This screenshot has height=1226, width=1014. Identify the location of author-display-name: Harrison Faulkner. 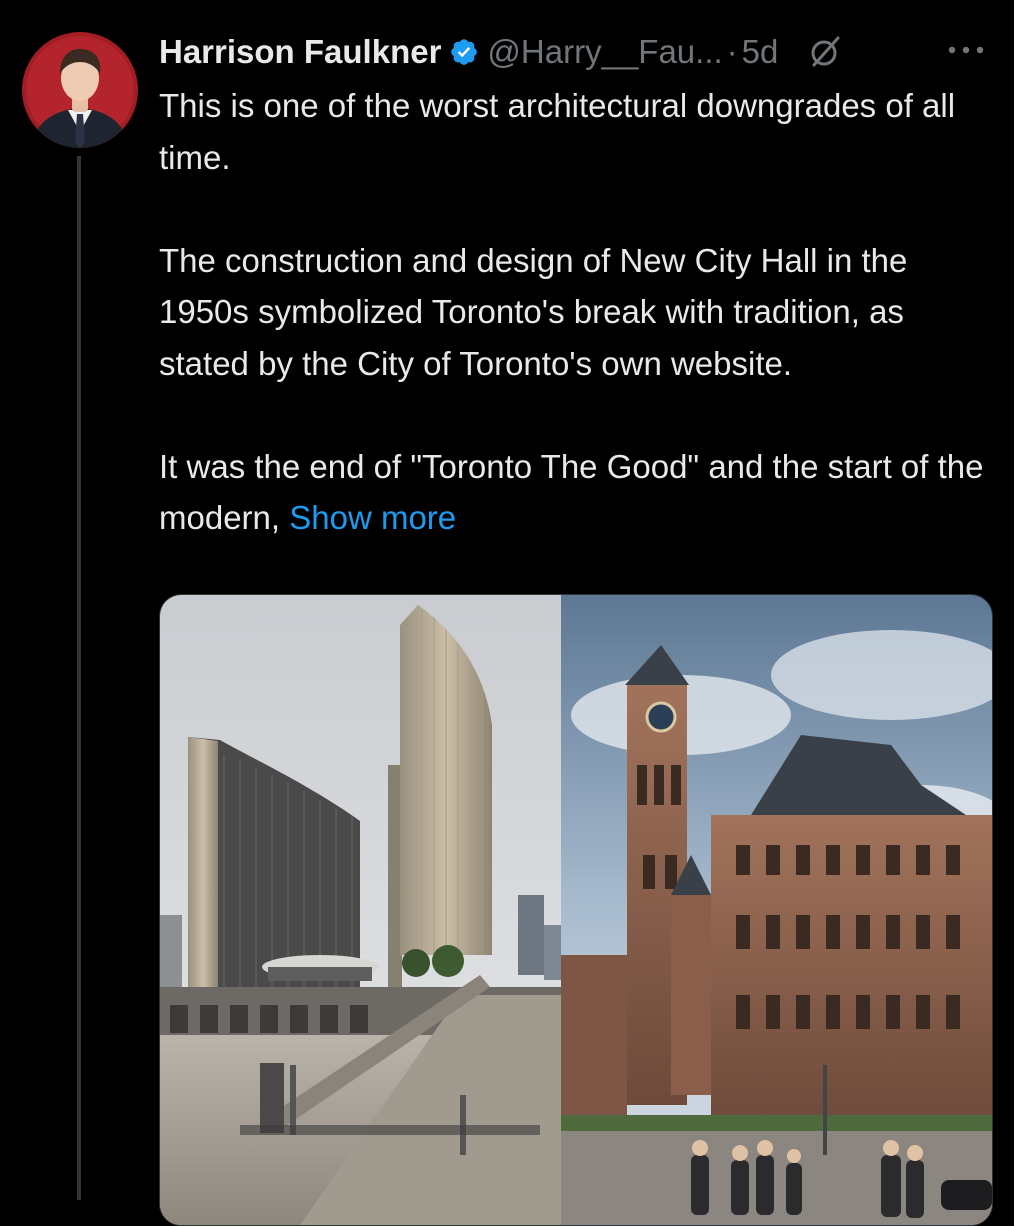
(300, 52).